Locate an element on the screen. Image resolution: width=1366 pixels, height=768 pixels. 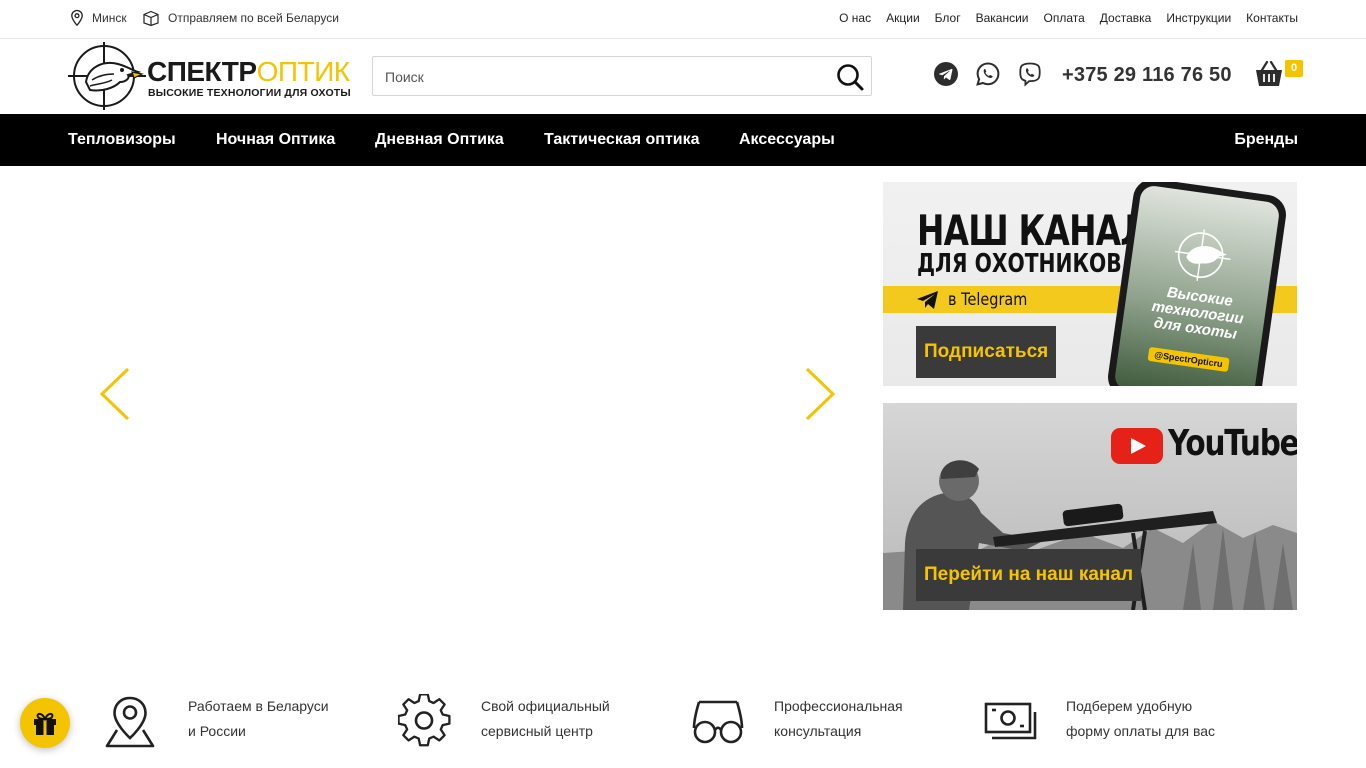
eagle-crosshair-logo-icon is located at coordinates (107, 76).